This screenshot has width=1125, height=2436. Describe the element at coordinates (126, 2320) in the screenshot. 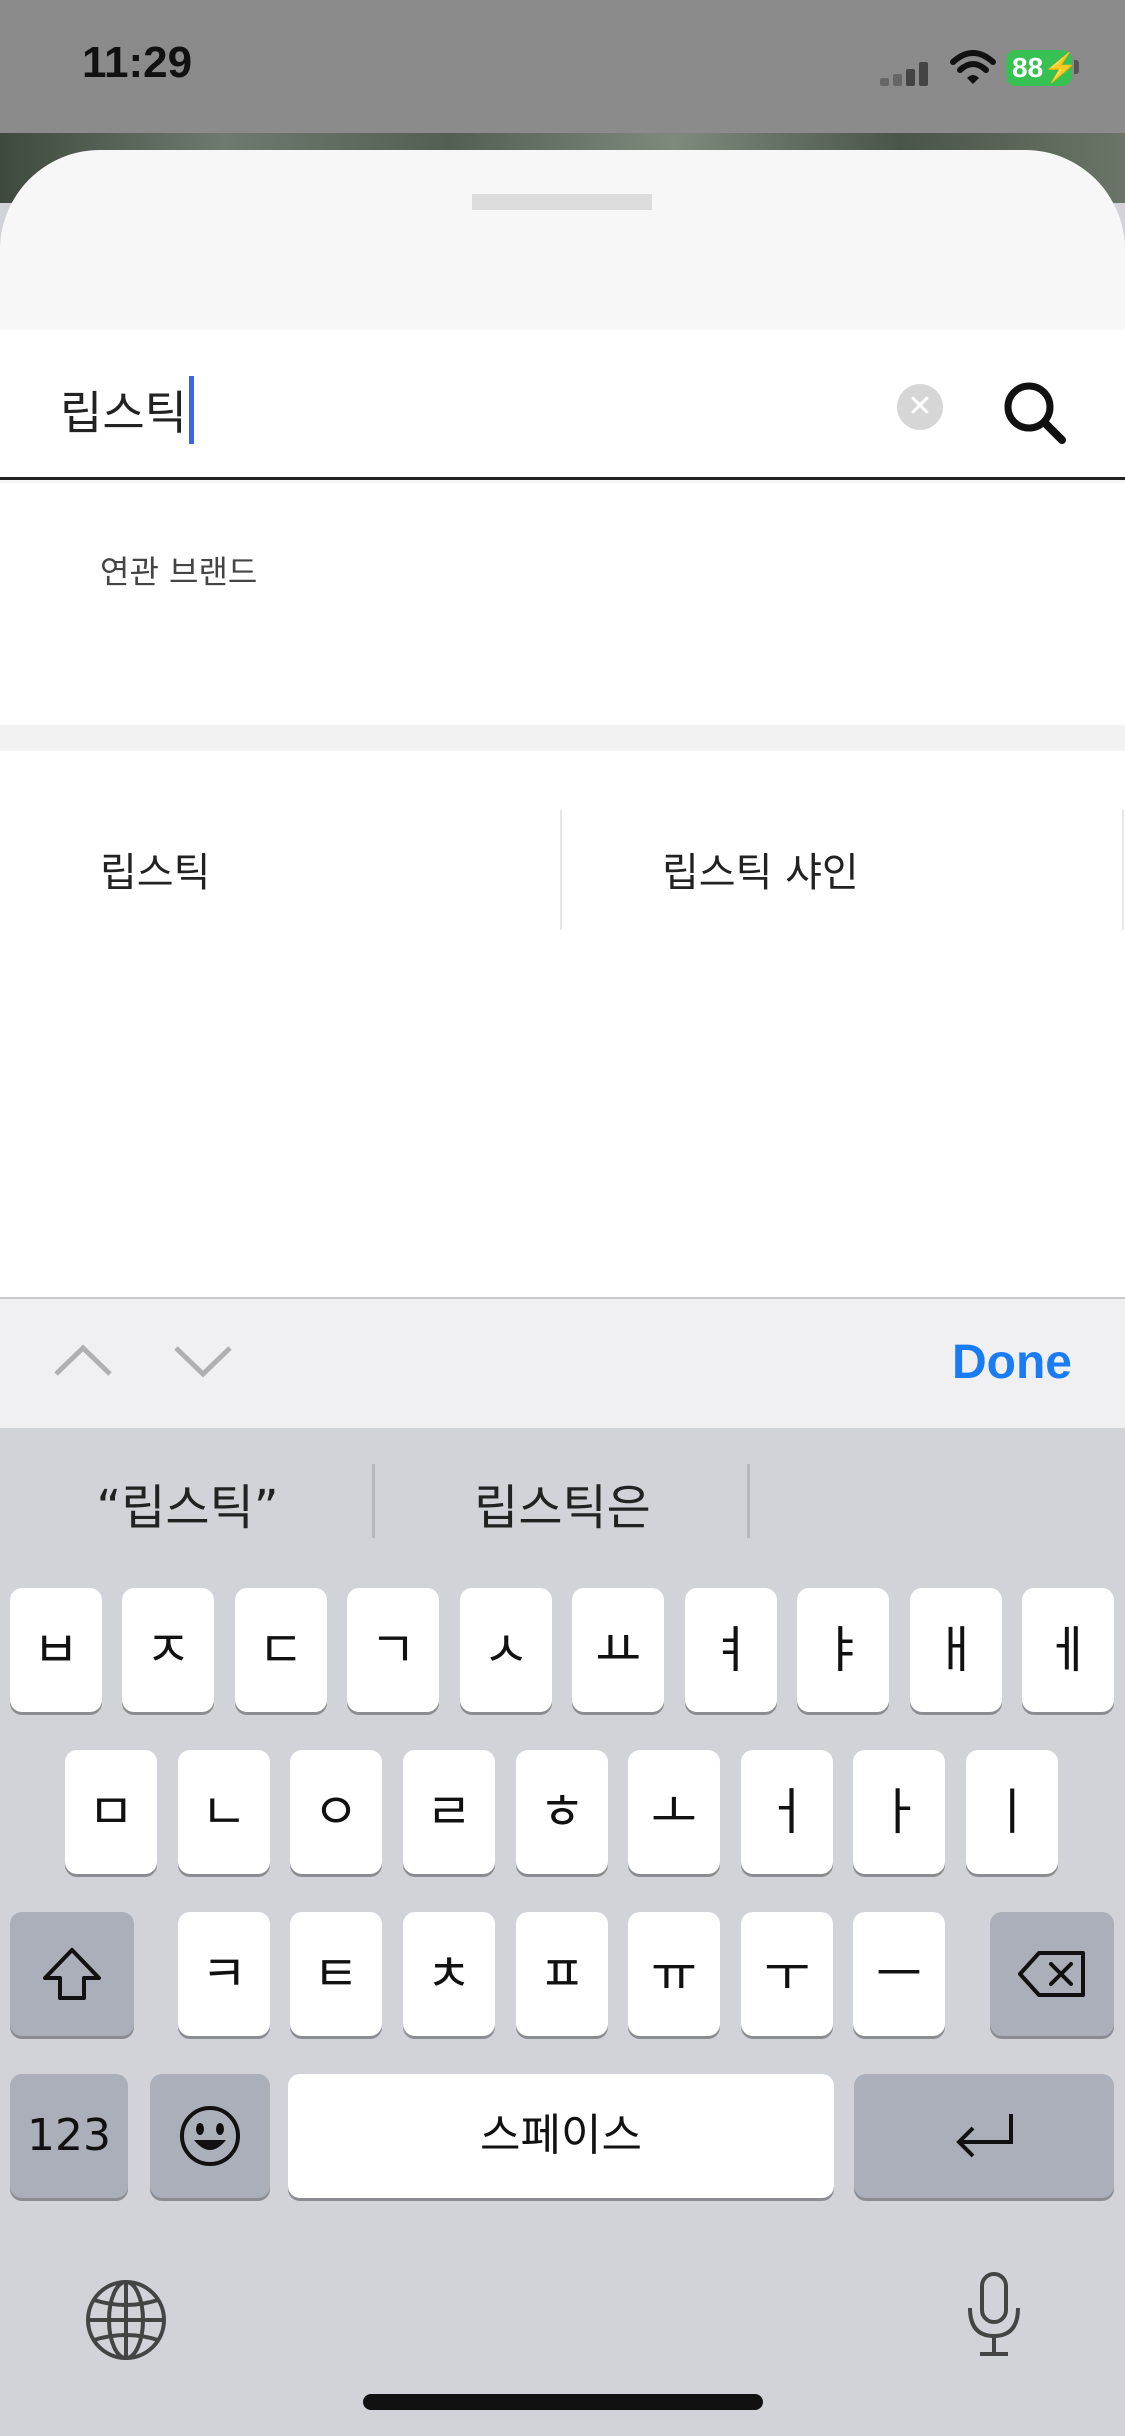

I see `globe-icon` at that location.